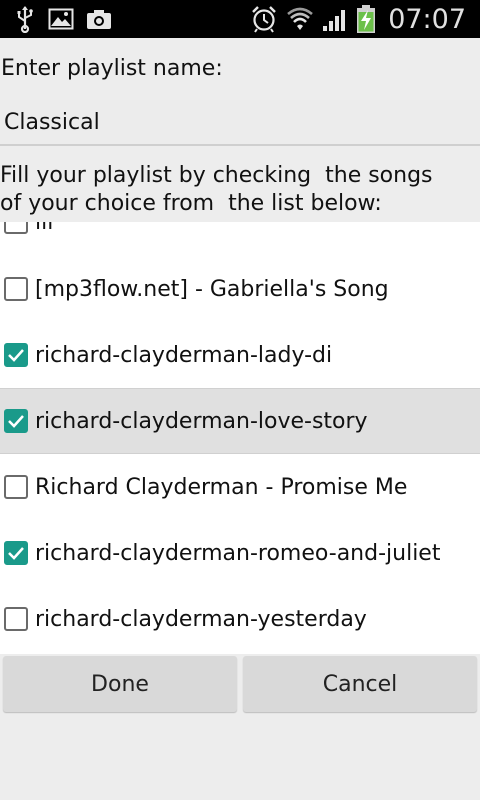  I want to click on status-time: 07:07, so click(427, 19).